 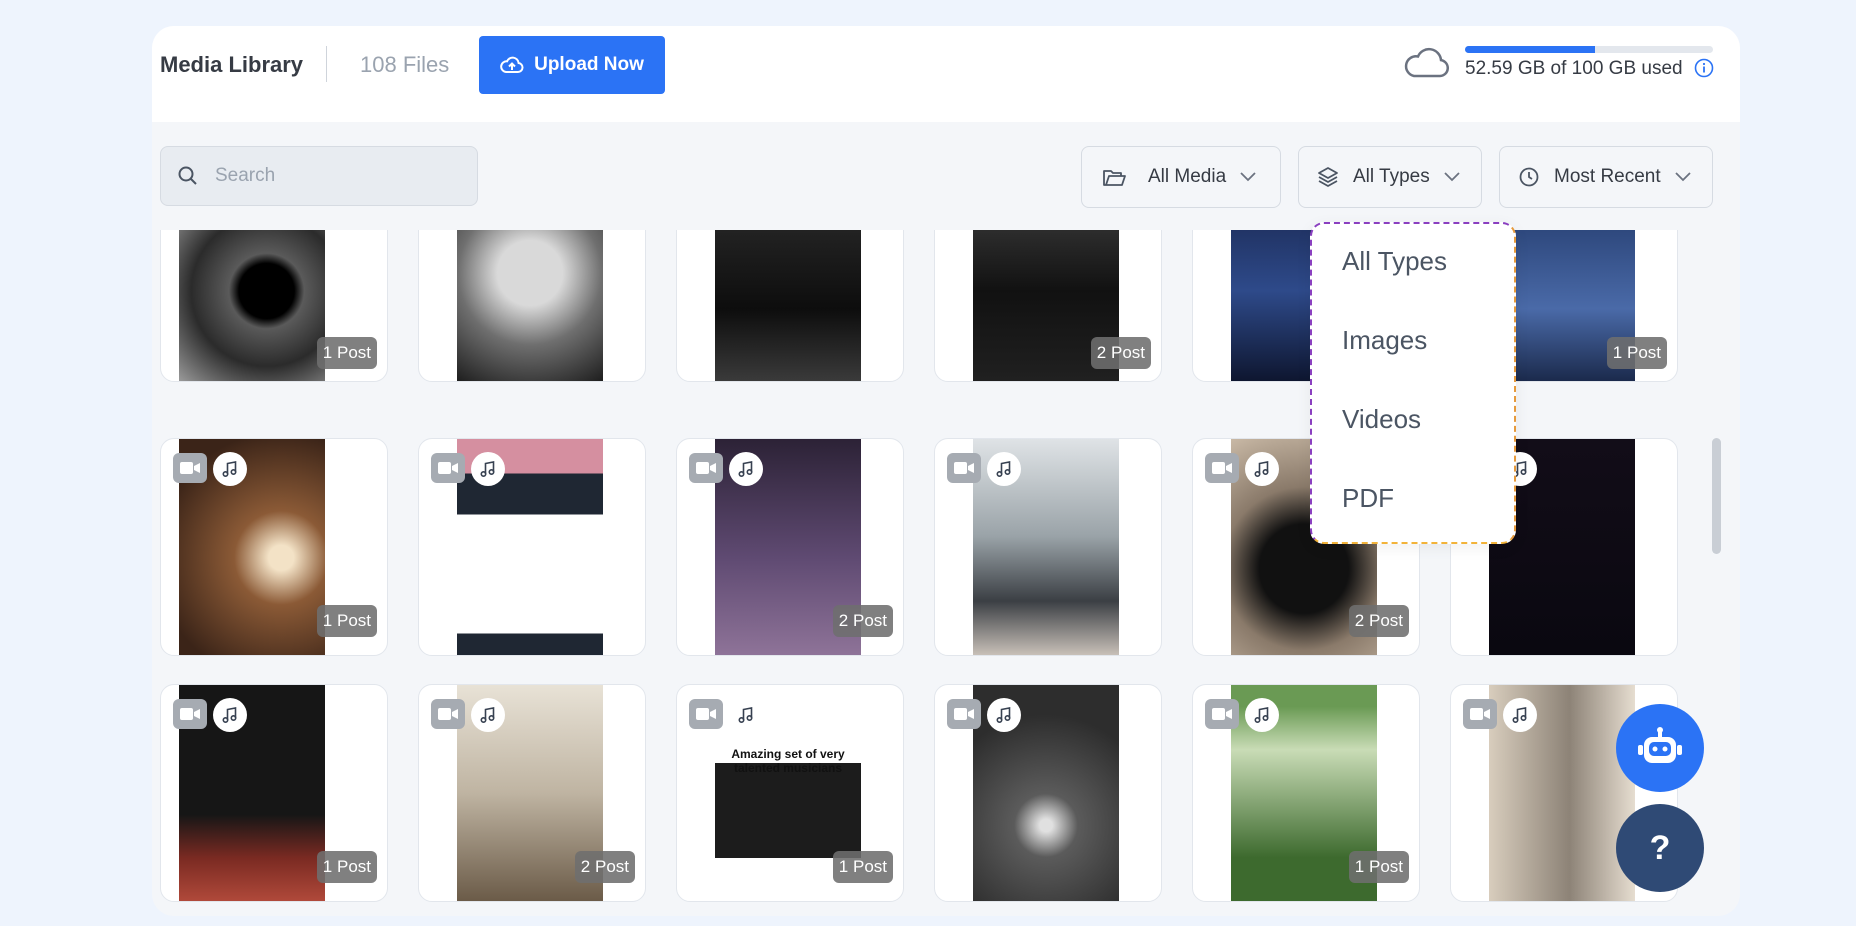 I want to click on type-option-images: Images, so click(x=1384, y=340).